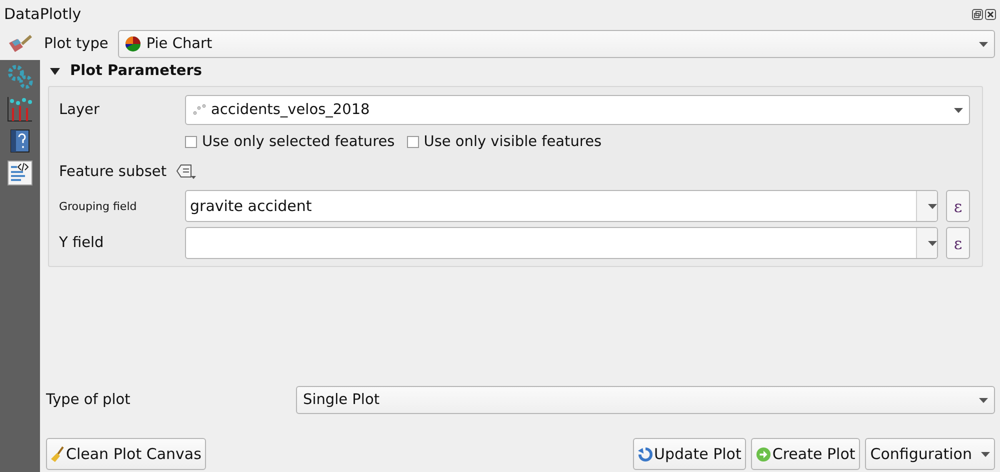  I want to click on action-button: Clean Plot Canvas, so click(126, 454).